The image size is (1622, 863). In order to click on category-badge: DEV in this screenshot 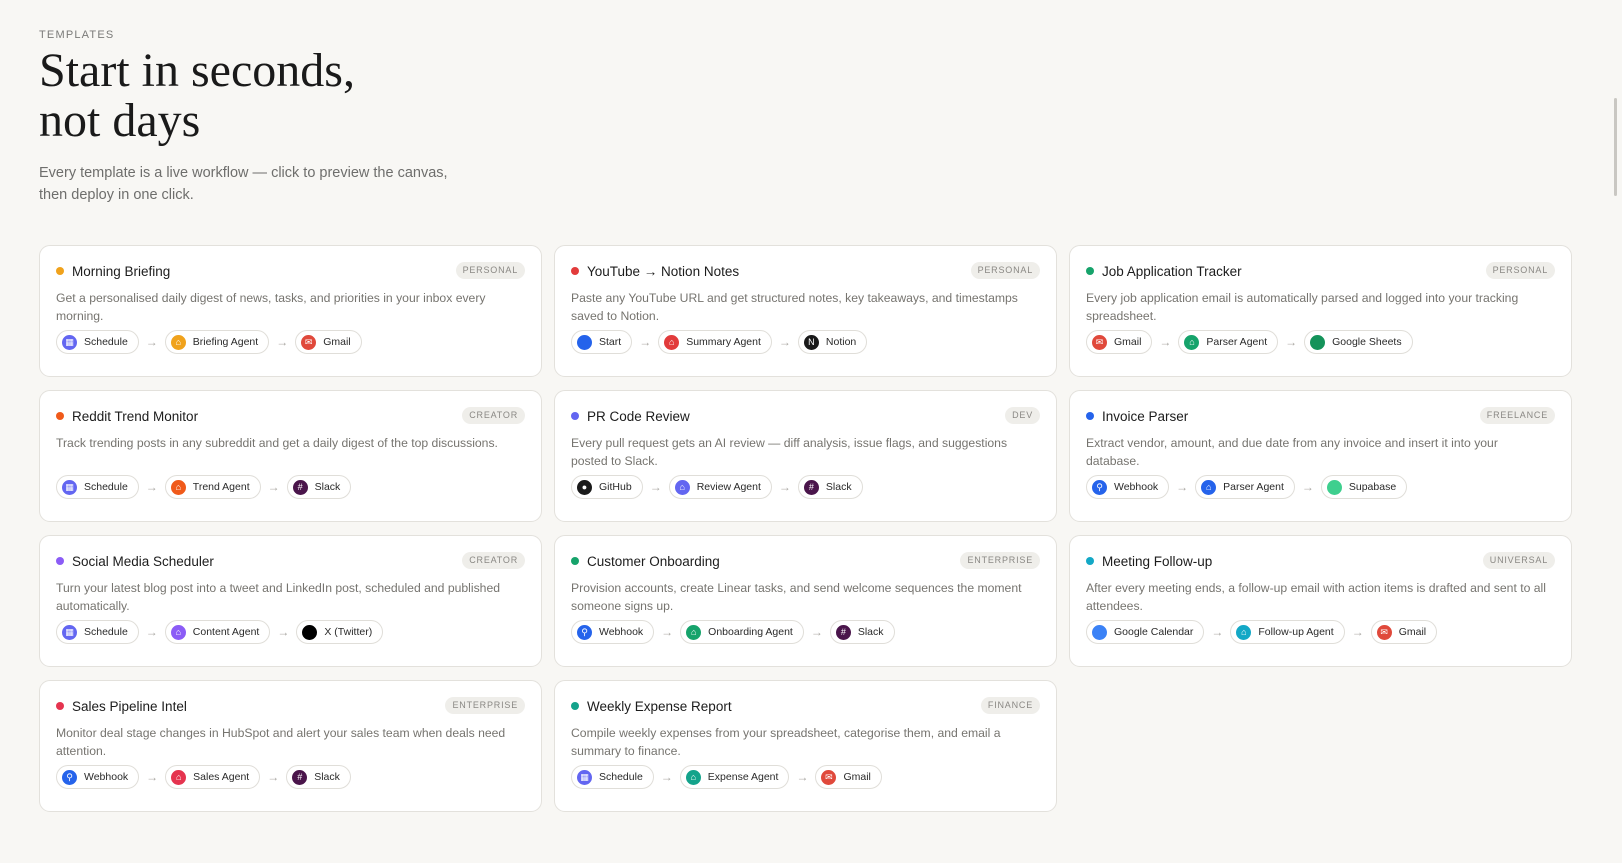, I will do `click(1022, 415)`.